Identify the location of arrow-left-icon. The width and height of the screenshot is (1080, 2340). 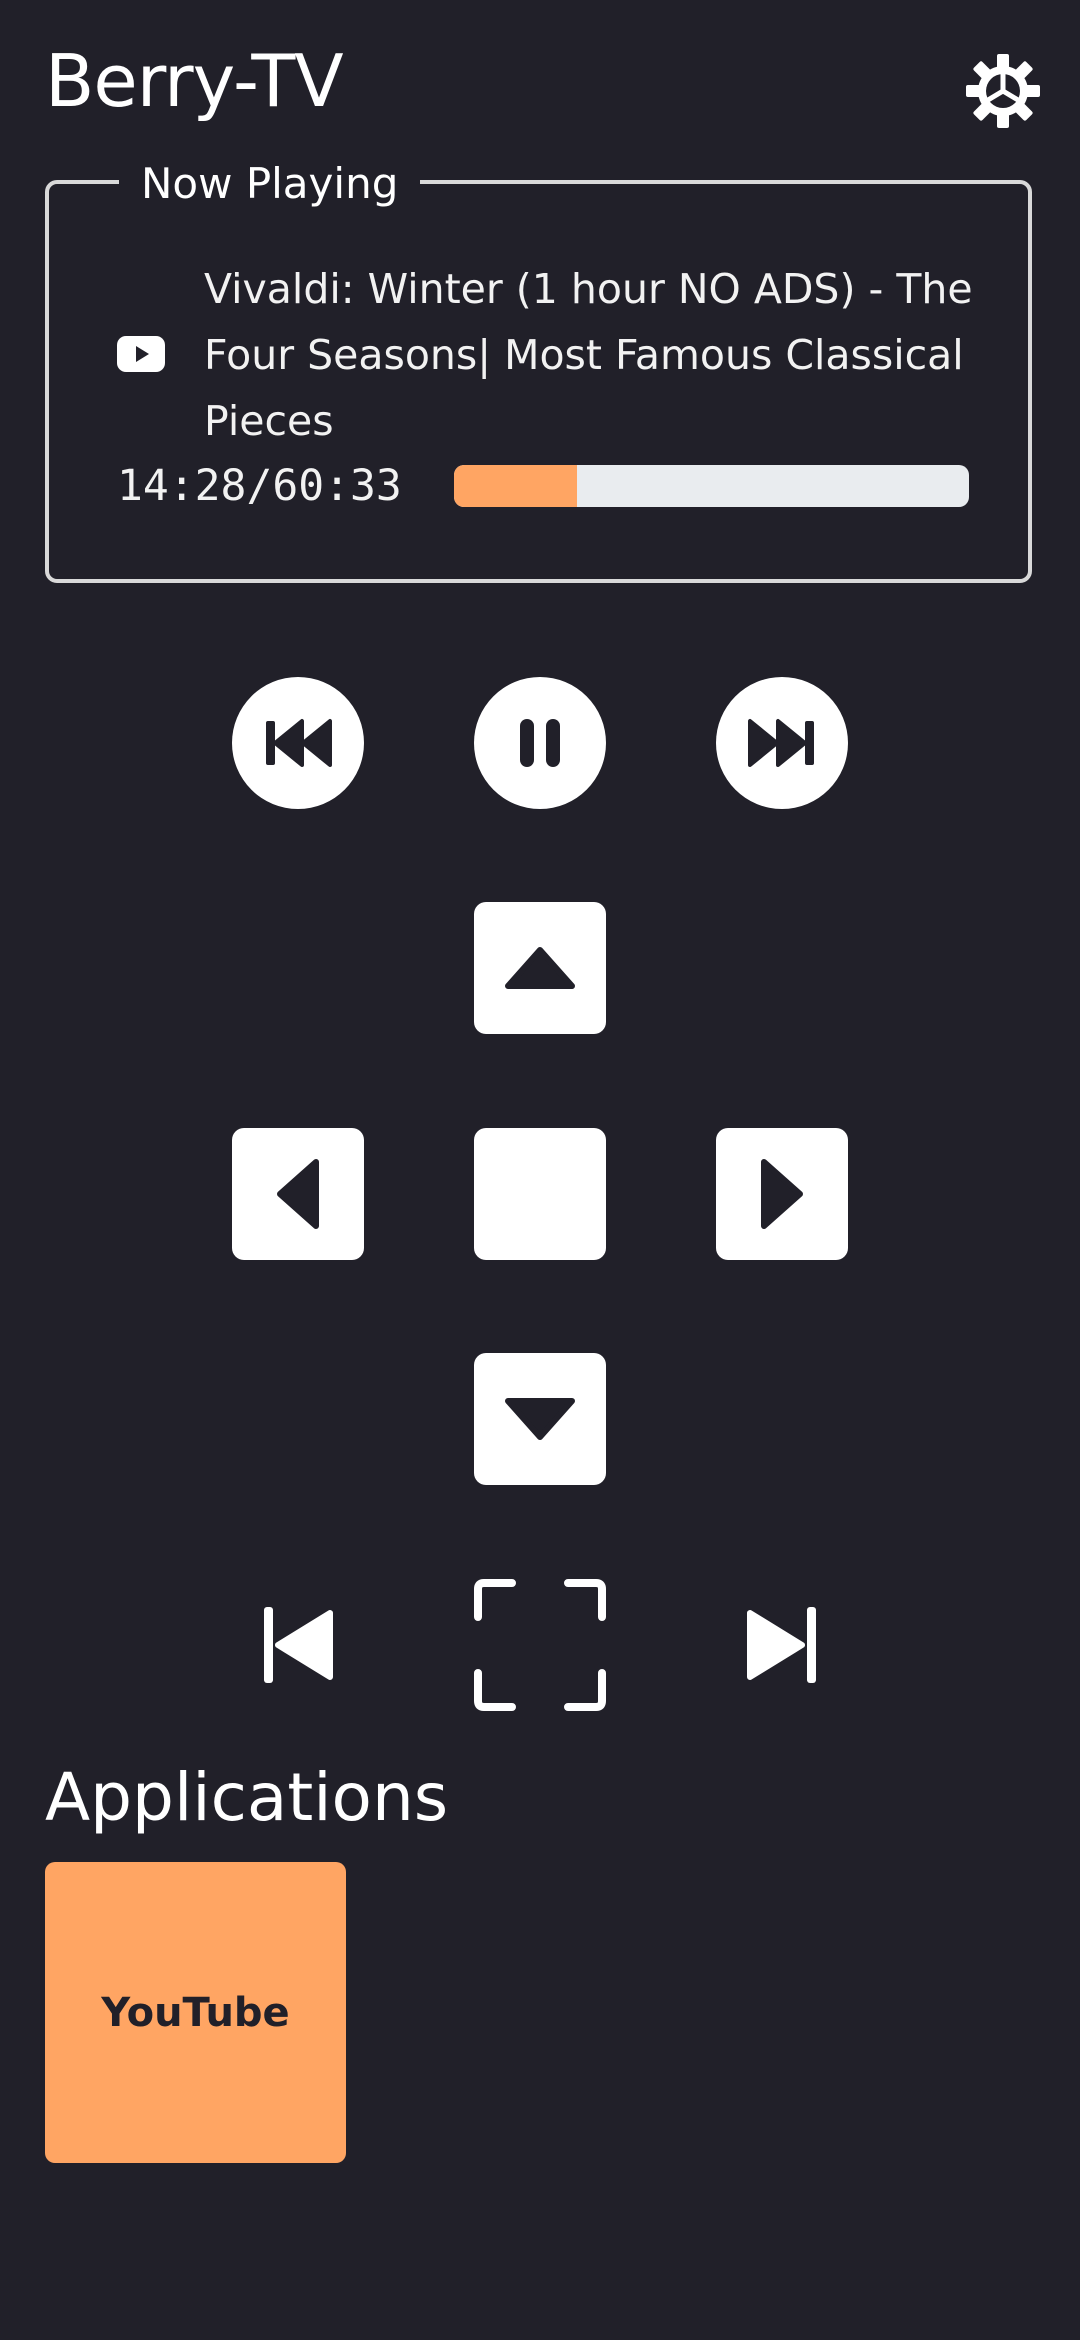
(298, 1194).